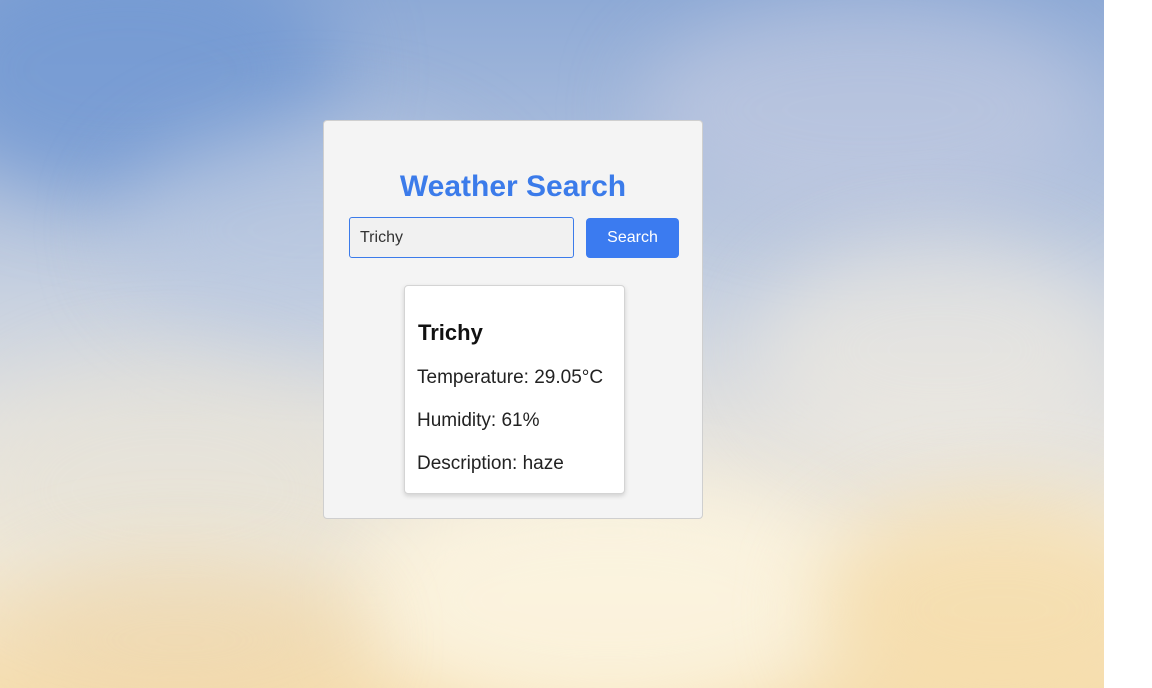  Describe the element at coordinates (490, 463) in the screenshot. I see `description-text: Description: haze` at that location.